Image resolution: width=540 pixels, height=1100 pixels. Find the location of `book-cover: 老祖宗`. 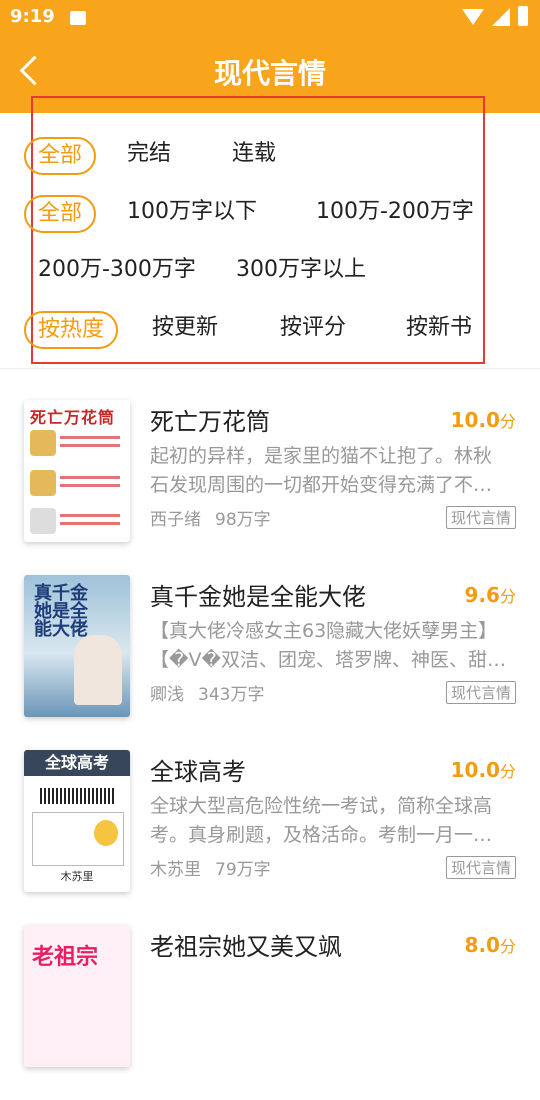

book-cover: 老祖宗 is located at coordinates (77, 996).